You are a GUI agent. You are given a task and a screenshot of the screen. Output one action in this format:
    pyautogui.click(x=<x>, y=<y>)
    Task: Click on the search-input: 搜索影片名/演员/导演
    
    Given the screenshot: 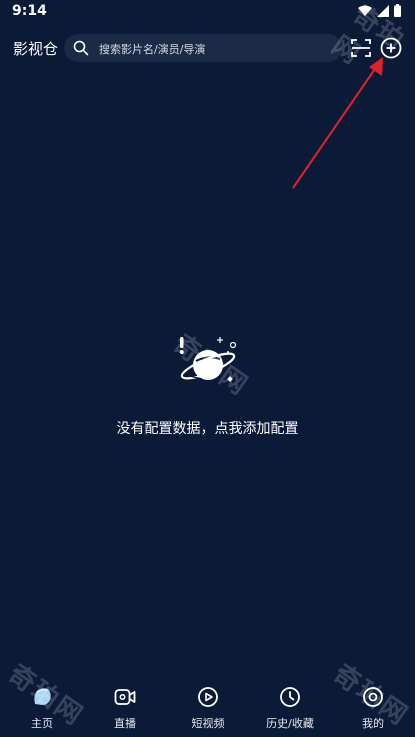 What is the action you would take?
    pyautogui.click(x=203, y=48)
    